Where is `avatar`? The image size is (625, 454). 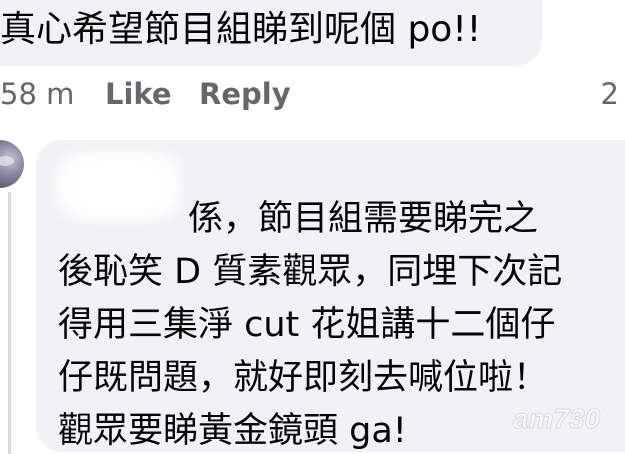 avatar is located at coordinates (12, 164).